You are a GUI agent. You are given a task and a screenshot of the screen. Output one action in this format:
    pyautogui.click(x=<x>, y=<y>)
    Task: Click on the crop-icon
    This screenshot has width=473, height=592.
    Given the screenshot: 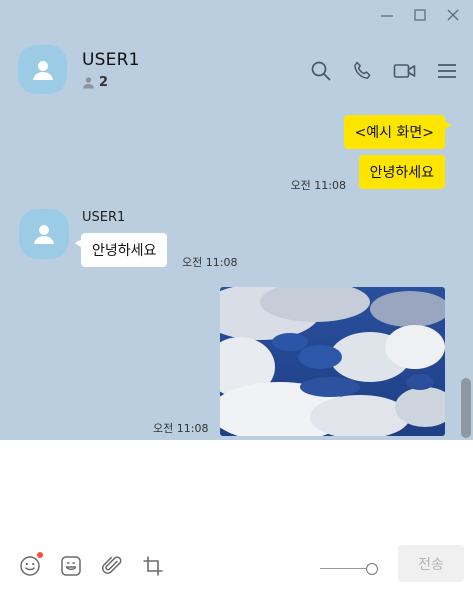 What is the action you would take?
    pyautogui.click(x=153, y=566)
    